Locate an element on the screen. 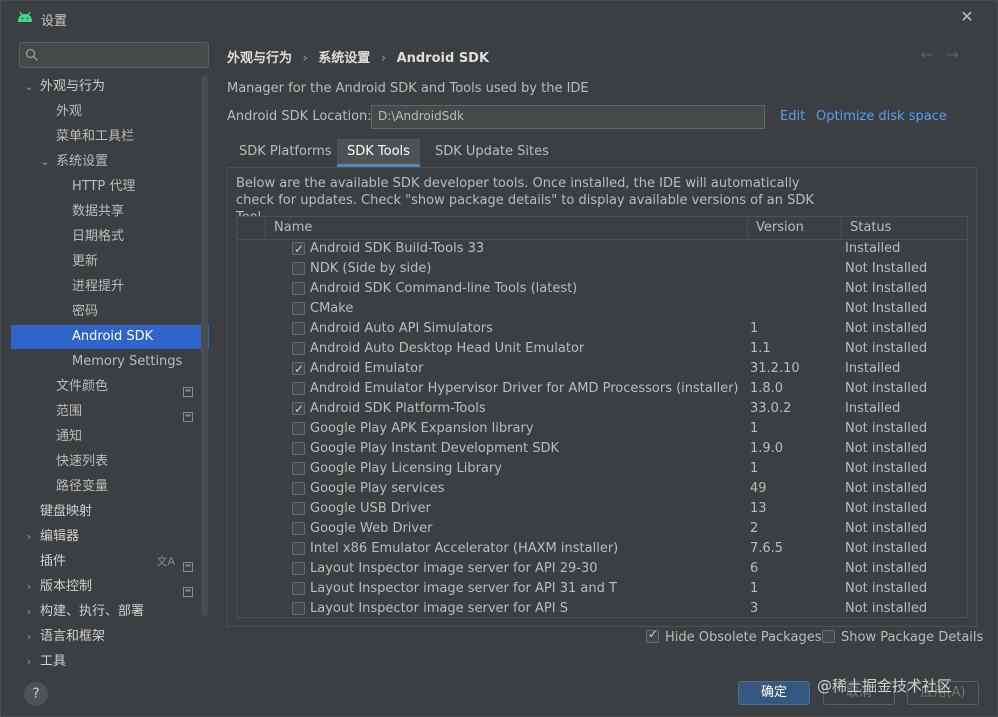 The width and height of the screenshot is (998, 717). sdk-location-field: D:\AndroidSdk is located at coordinates (568, 117).